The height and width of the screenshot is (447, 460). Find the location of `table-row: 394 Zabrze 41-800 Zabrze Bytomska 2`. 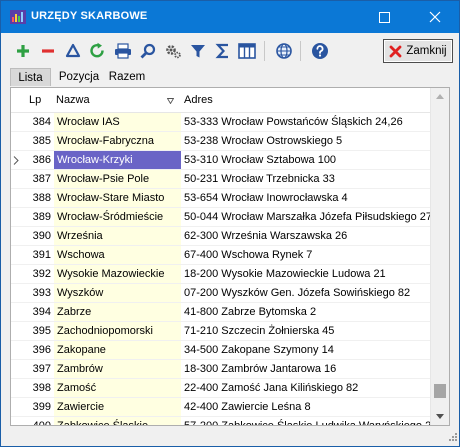

table-row: 394 Zabrze 41-800 Zabrze Bytomska 2 is located at coordinates (221, 312).